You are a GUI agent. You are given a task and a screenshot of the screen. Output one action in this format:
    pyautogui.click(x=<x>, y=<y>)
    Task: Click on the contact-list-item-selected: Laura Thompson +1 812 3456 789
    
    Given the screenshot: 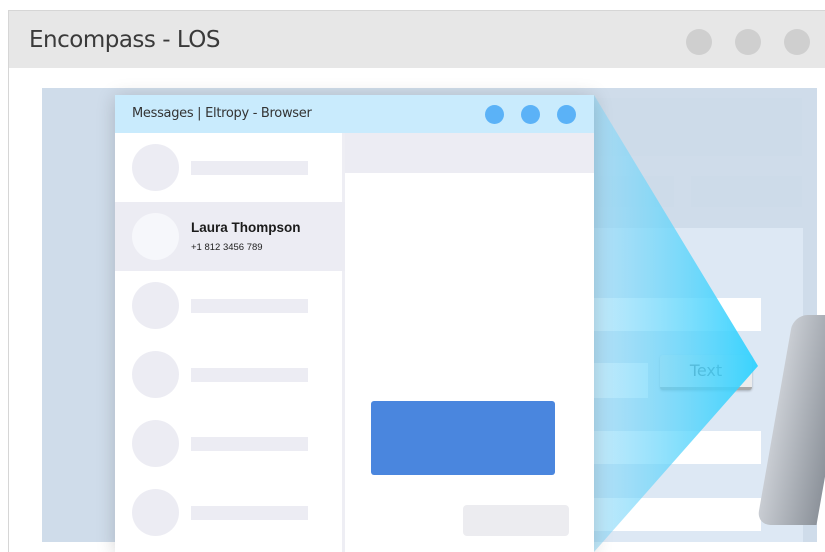 What is the action you would take?
    pyautogui.click(x=230, y=236)
    